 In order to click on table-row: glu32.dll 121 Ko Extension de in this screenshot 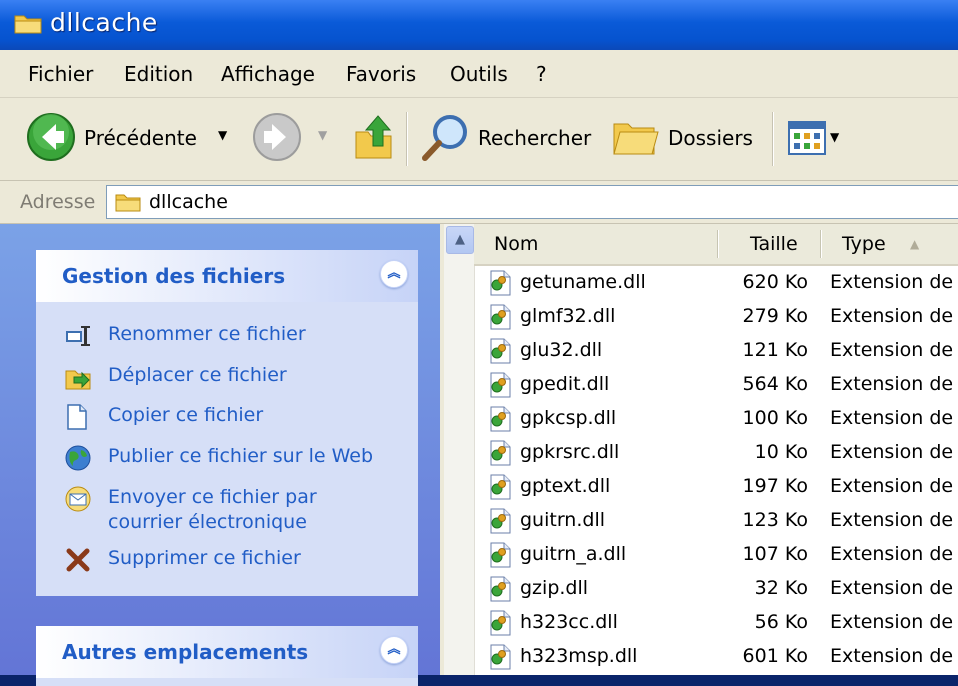, I will do `click(716, 351)`.